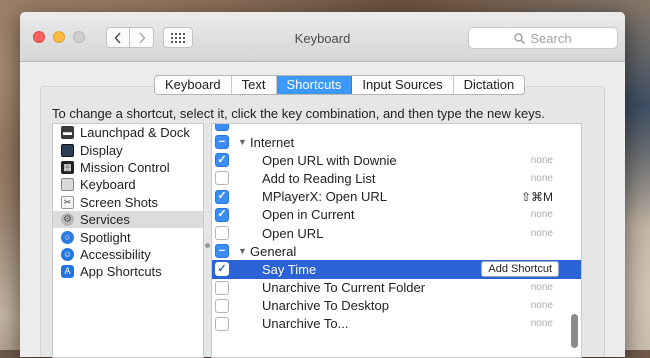 Image resolution: width=650 pixels, height=358 pixels. What do you see at coordinates (67, 185) in the screenshot?
I see `keyboard-icon` at bounding box center [67, 185].